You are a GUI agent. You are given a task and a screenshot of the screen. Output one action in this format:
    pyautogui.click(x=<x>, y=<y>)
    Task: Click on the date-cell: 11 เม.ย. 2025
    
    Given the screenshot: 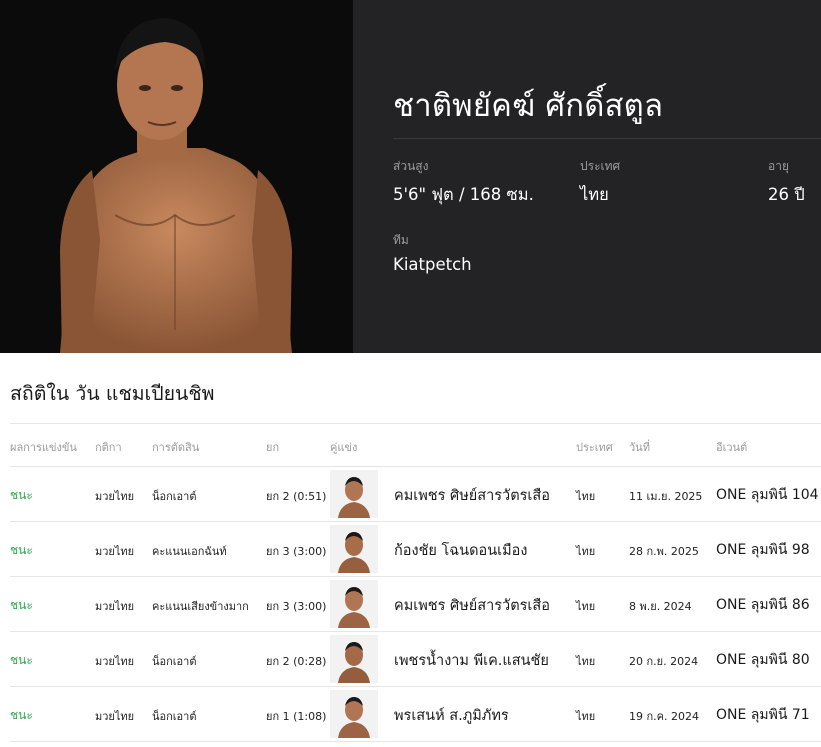 What is the action you would take?
    pyautogui.click(x=666, y=496)
    